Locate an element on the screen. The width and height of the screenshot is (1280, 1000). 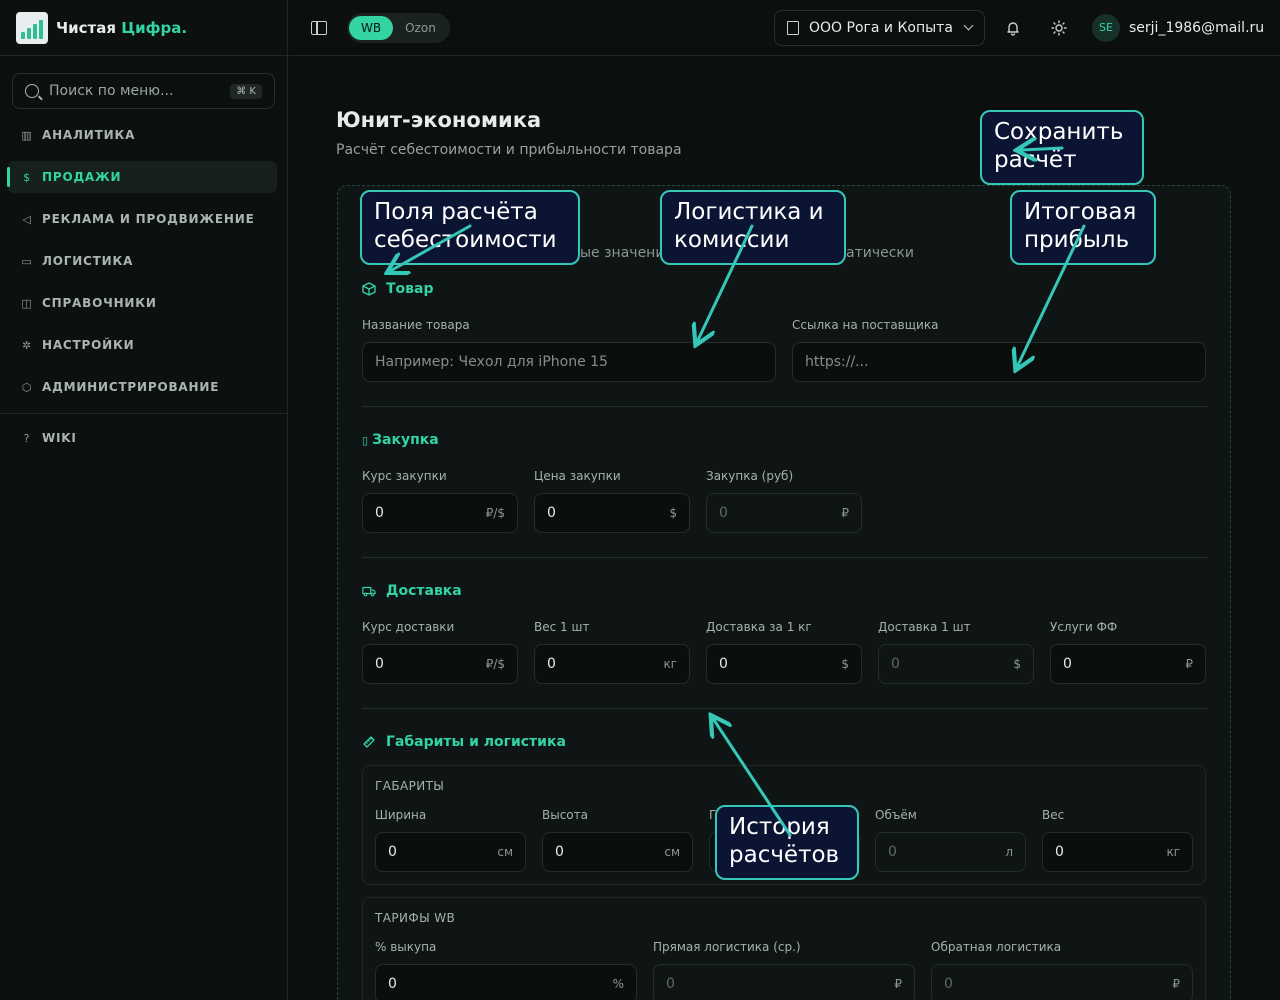
company-select: ООО Рога и Копыта is located at coordinates (879, 27).